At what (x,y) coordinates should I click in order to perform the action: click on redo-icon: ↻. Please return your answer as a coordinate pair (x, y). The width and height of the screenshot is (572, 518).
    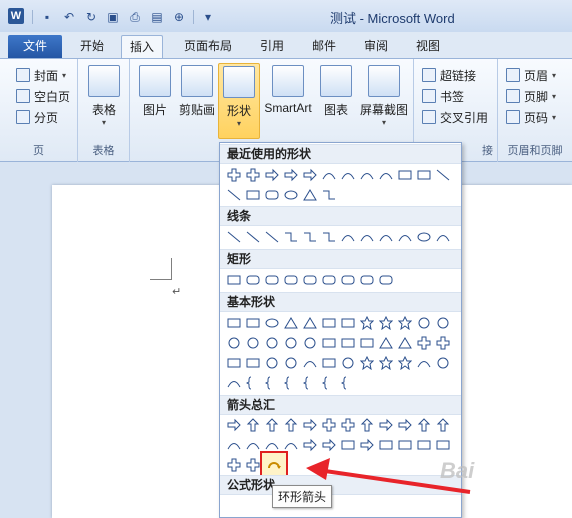
    Looking at the image, I should click on (91, 17).